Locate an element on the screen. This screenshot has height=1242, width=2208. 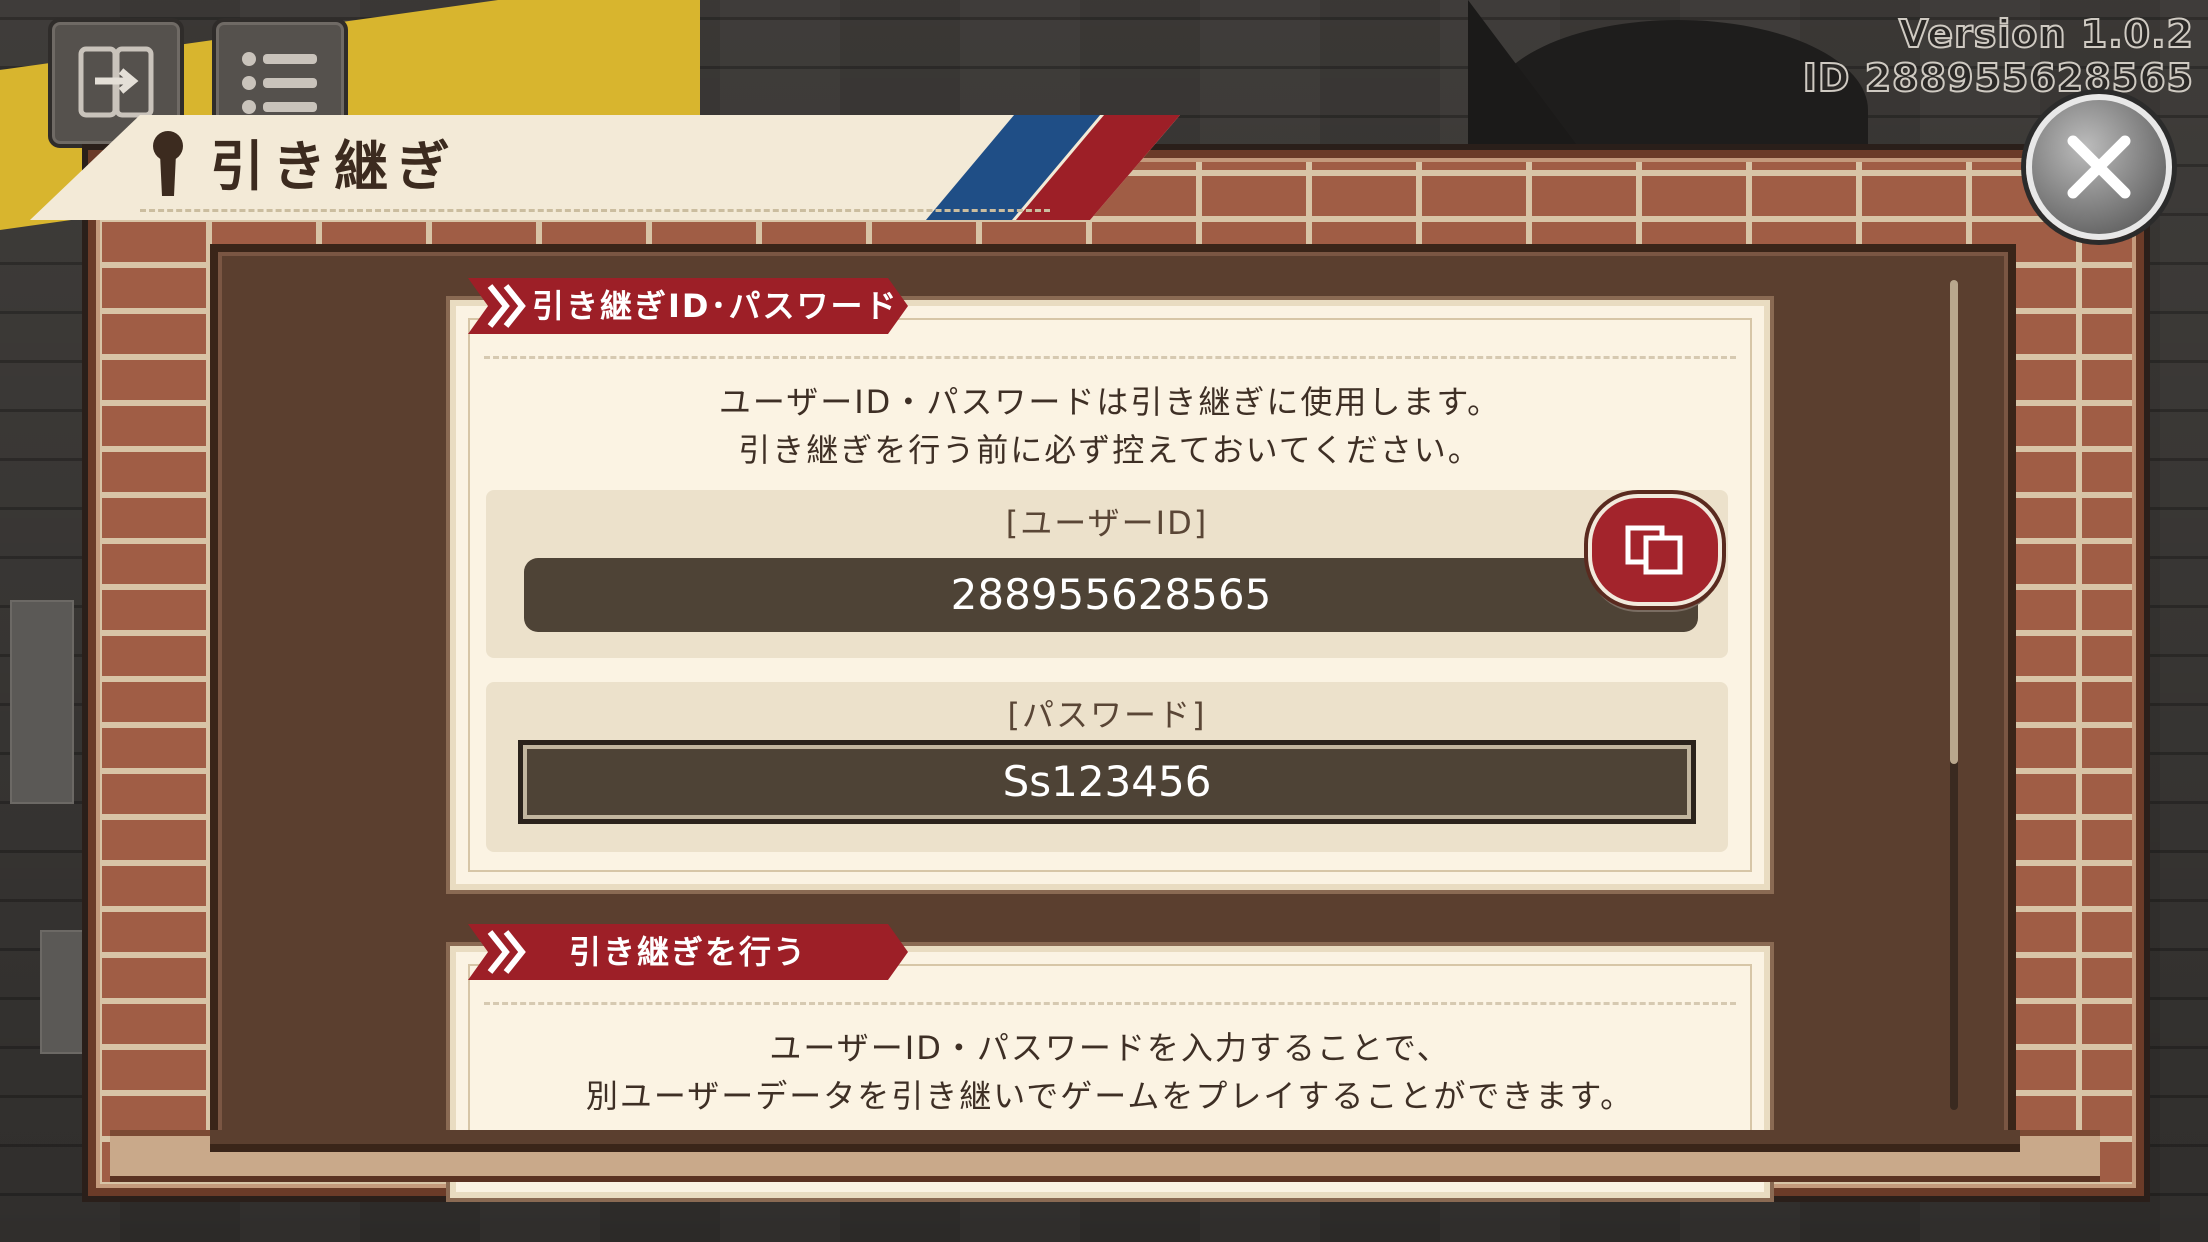
user-id-group: [ユーザーID] 288955628565 is located at coordinates (1107, 574).